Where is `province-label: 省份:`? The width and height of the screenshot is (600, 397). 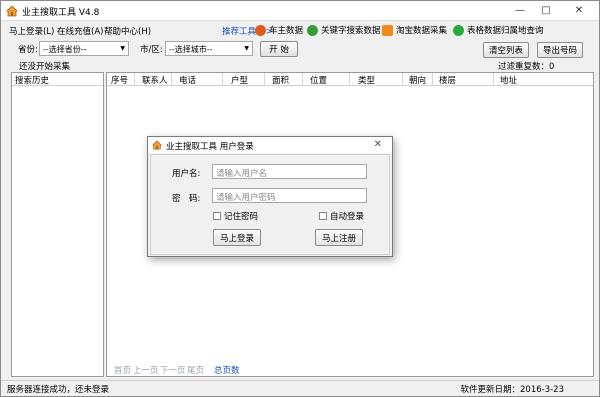
province-label: 省份: is located at coordinates (28, 50).